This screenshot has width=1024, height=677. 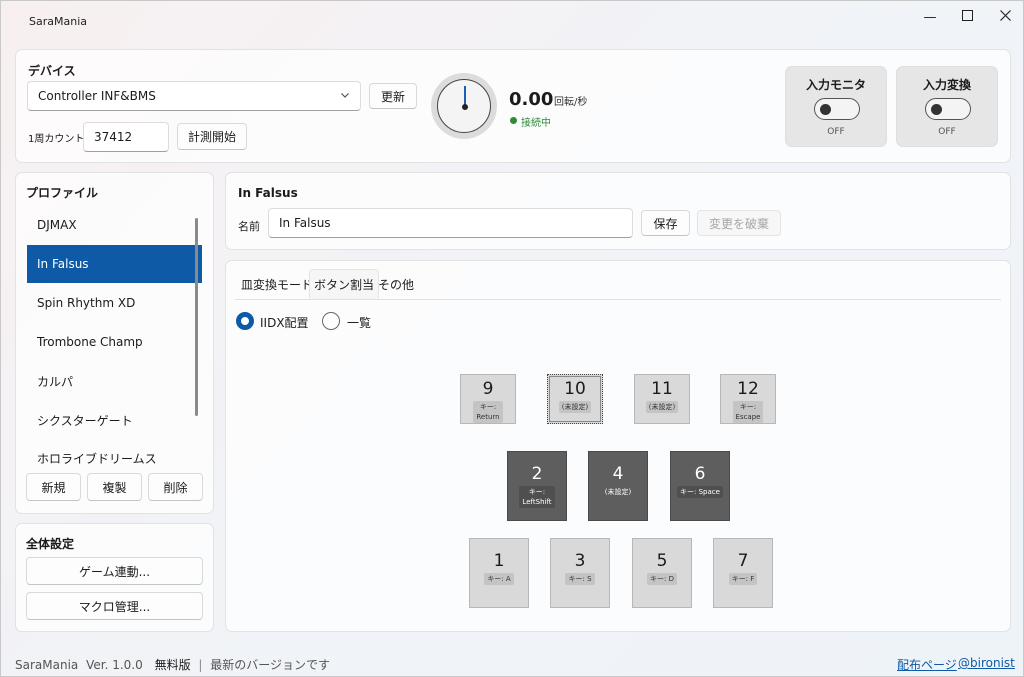 I want to click on footer-version: Ver. 1.0.0, so click(x=114, y=665).